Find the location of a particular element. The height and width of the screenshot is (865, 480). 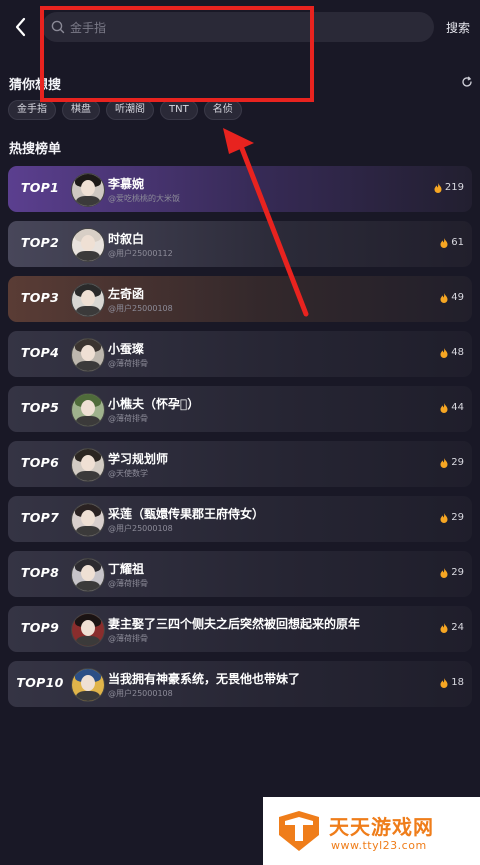

heat-count: 44 is located at coordinates (452, 407).